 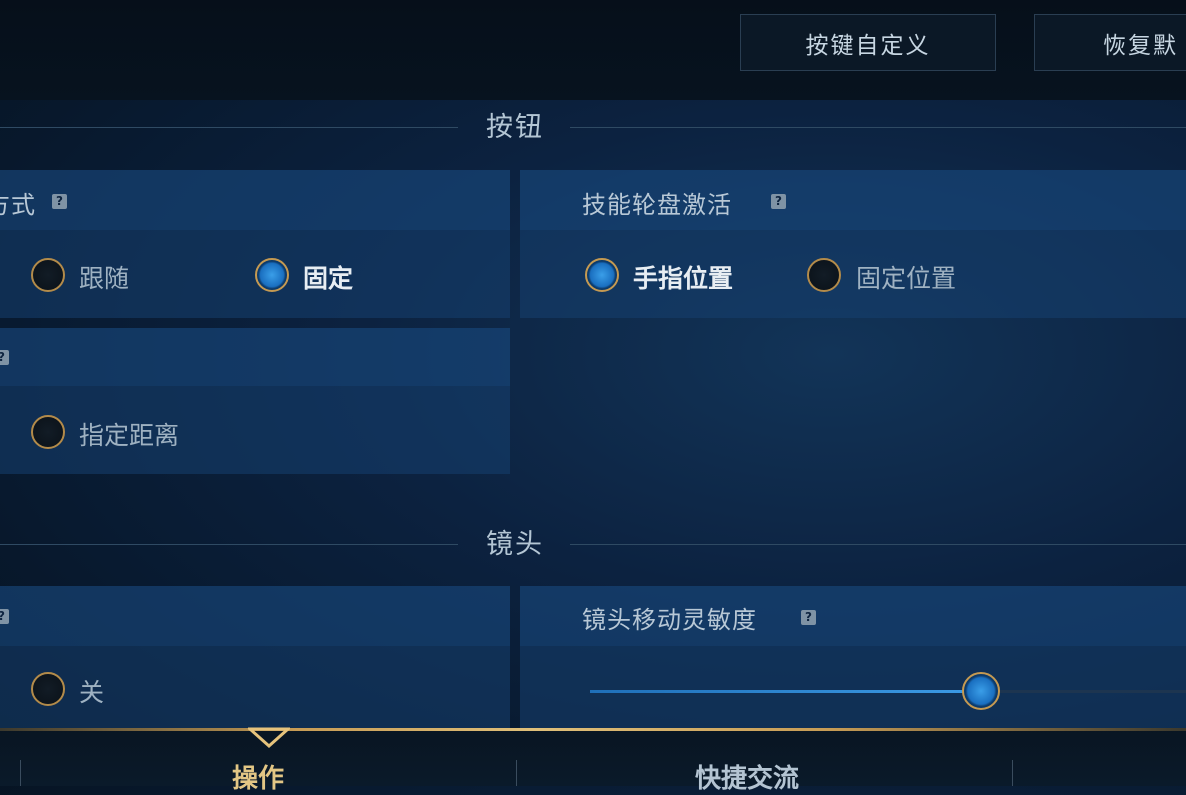 What do you see at coordinates (255, 616) in the screenshot?
I see `settings-panel-camera-left` at bounding box center [255, 616].